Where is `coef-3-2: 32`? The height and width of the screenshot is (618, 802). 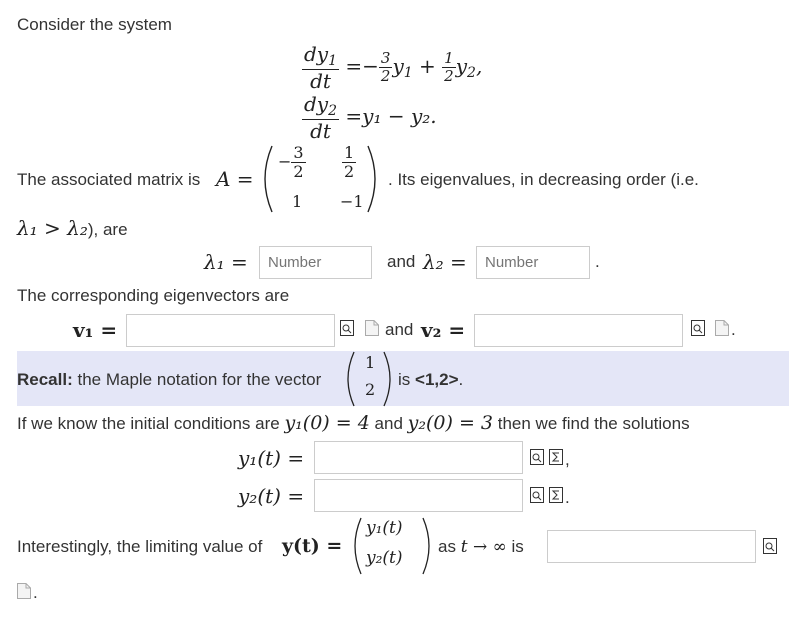
coef-3-2: 32 is located at coordinates (385, 67).